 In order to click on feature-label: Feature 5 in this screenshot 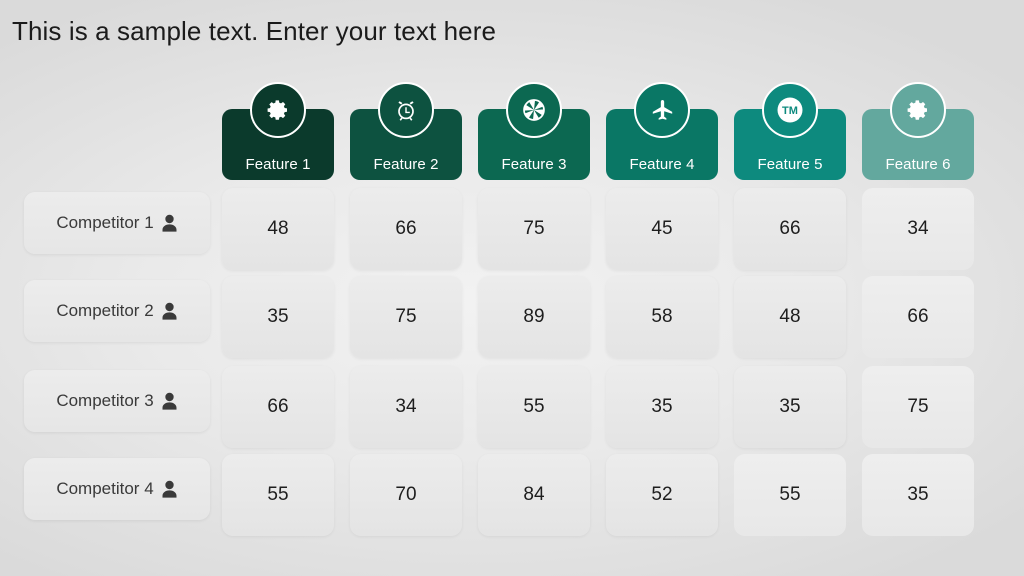, I will do `click(790, 164)`.